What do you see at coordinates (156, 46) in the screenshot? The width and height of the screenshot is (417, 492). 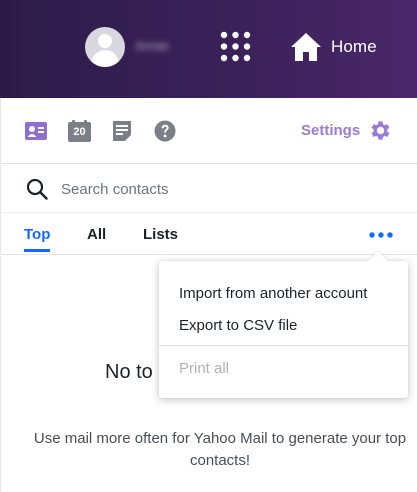 I see `username: Jonas` at bounding box center [156, 46].